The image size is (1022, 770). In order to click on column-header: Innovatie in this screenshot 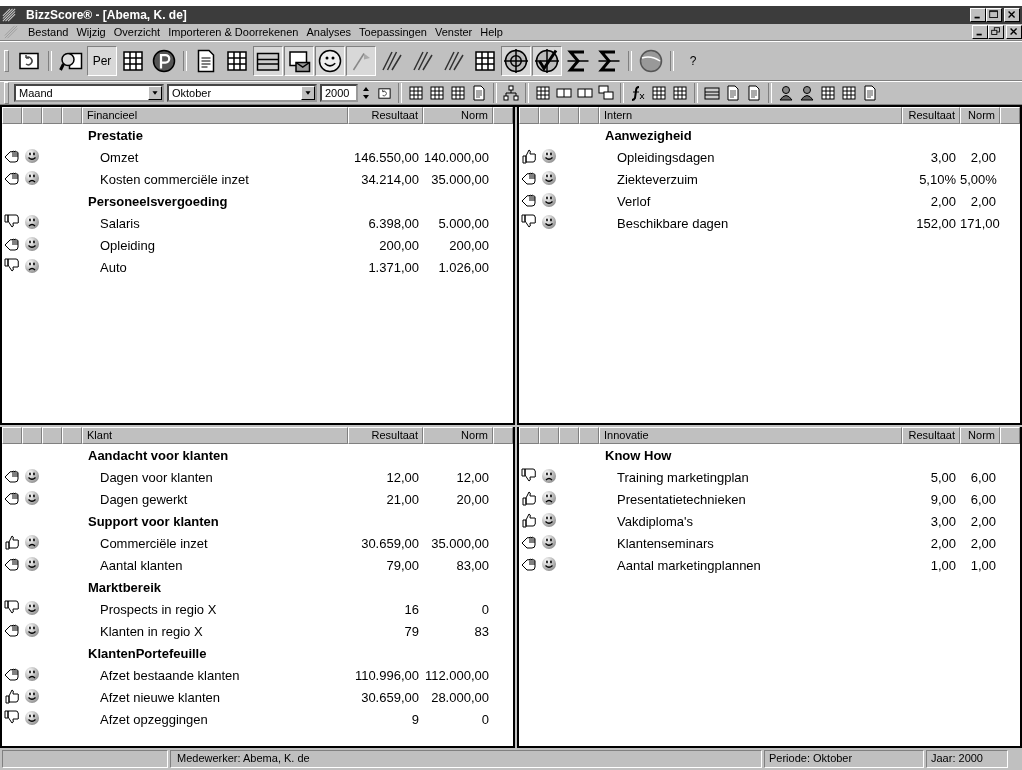, I will do `click(750, 435)`.